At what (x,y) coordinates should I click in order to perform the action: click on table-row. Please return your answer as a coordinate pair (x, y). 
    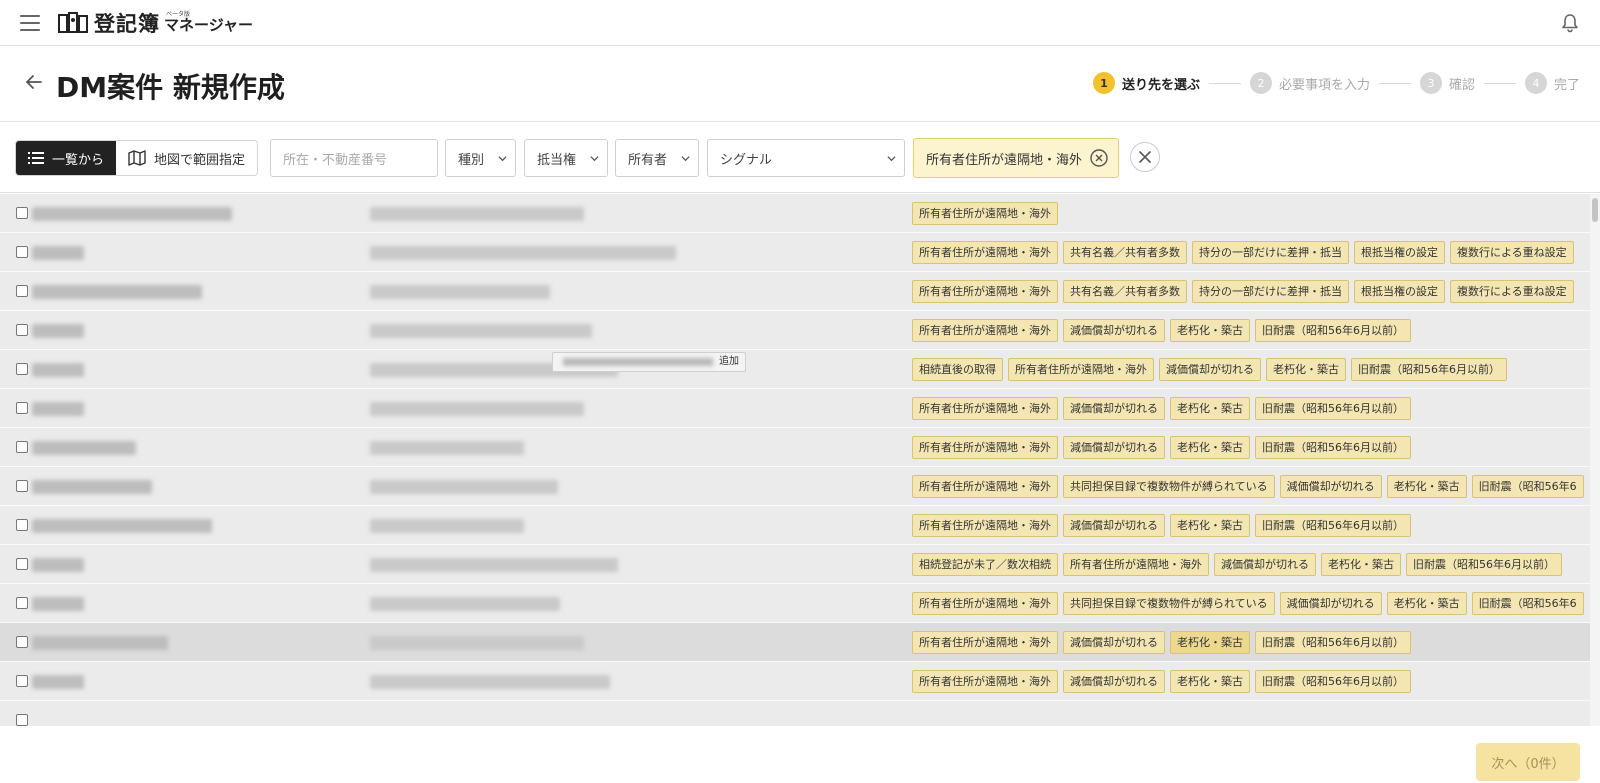
    Looking at the image, I should click on (795, 713).